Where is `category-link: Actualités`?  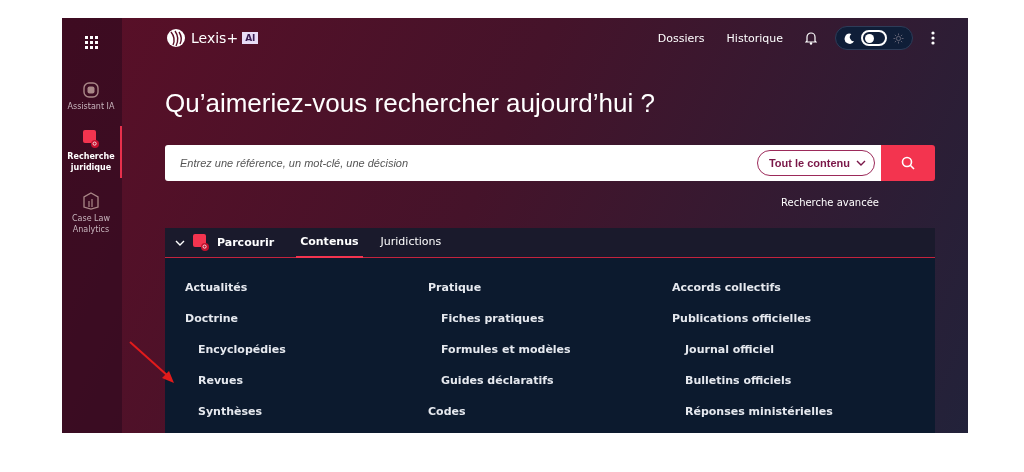 category-link: Actualités is located at coordinates (306, 287).